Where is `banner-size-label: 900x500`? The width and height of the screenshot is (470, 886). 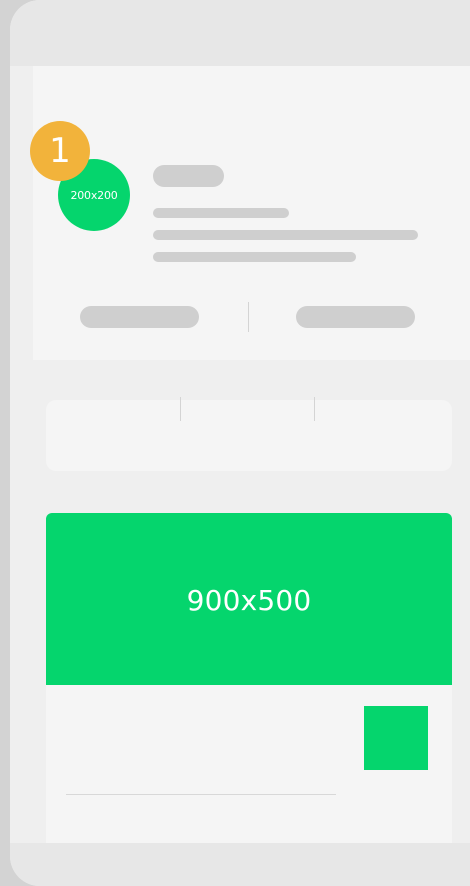 banner-size-label: 900x500 is located at coordinates (249, 600).